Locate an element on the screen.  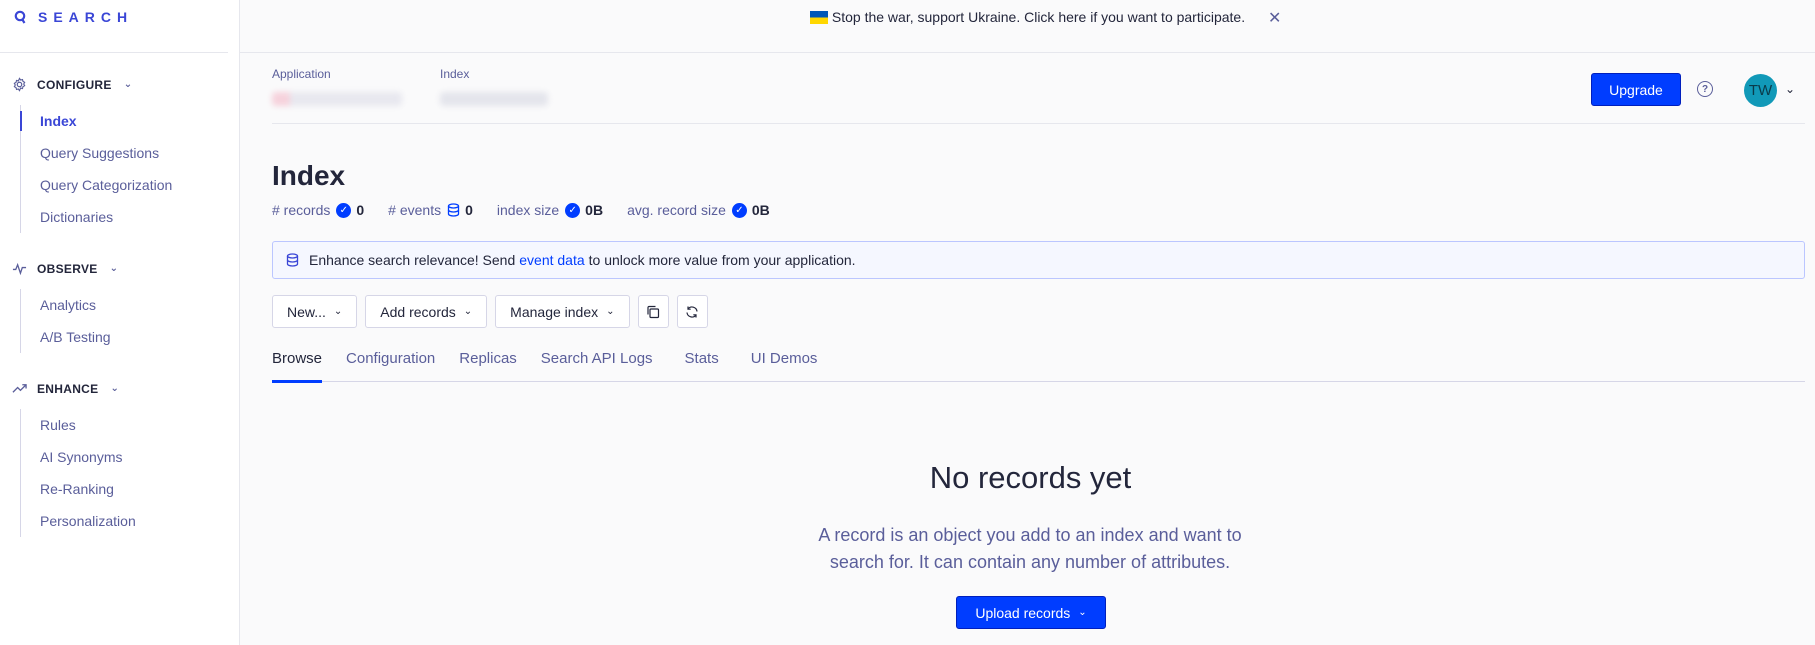
application-label: Application is located at coordinates (301, 74).